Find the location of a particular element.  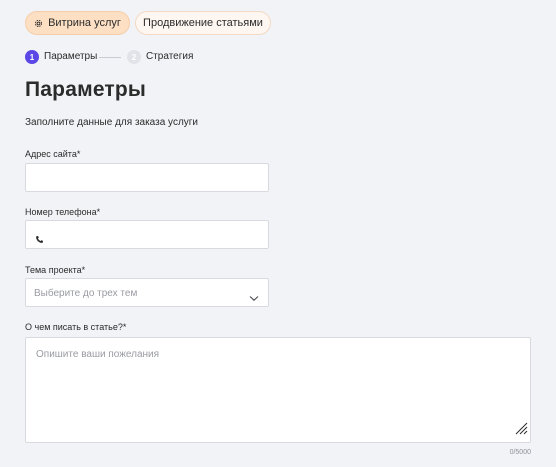

topic-label: Тема проекта* is located at coordinates (55, 270).